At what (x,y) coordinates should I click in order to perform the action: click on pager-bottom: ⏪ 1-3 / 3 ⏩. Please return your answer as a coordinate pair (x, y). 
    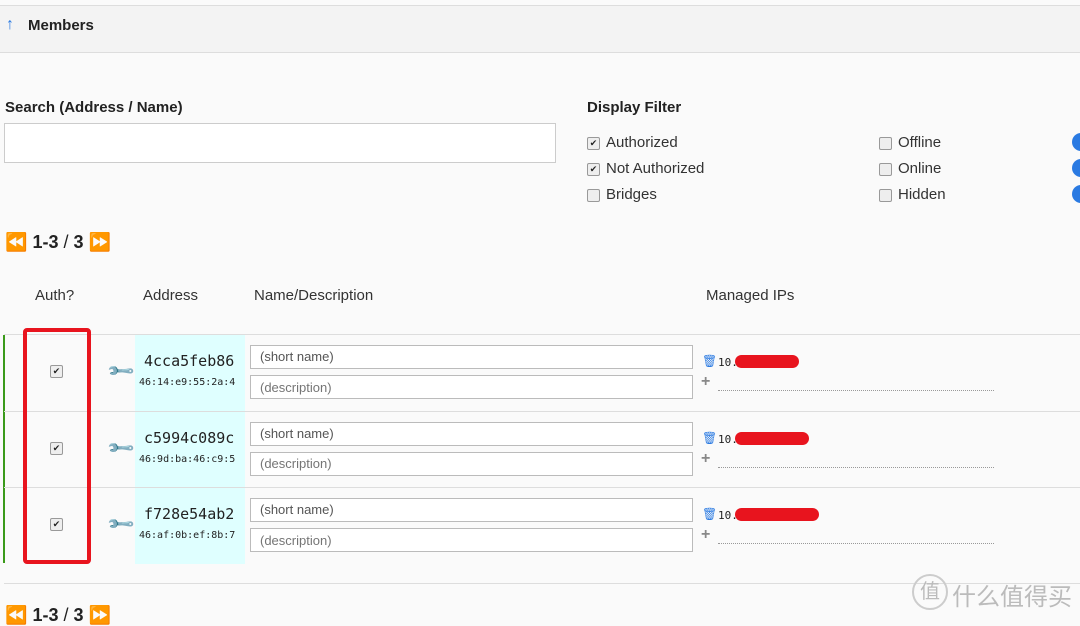
    Looking at the image, I should click on (58, 615).